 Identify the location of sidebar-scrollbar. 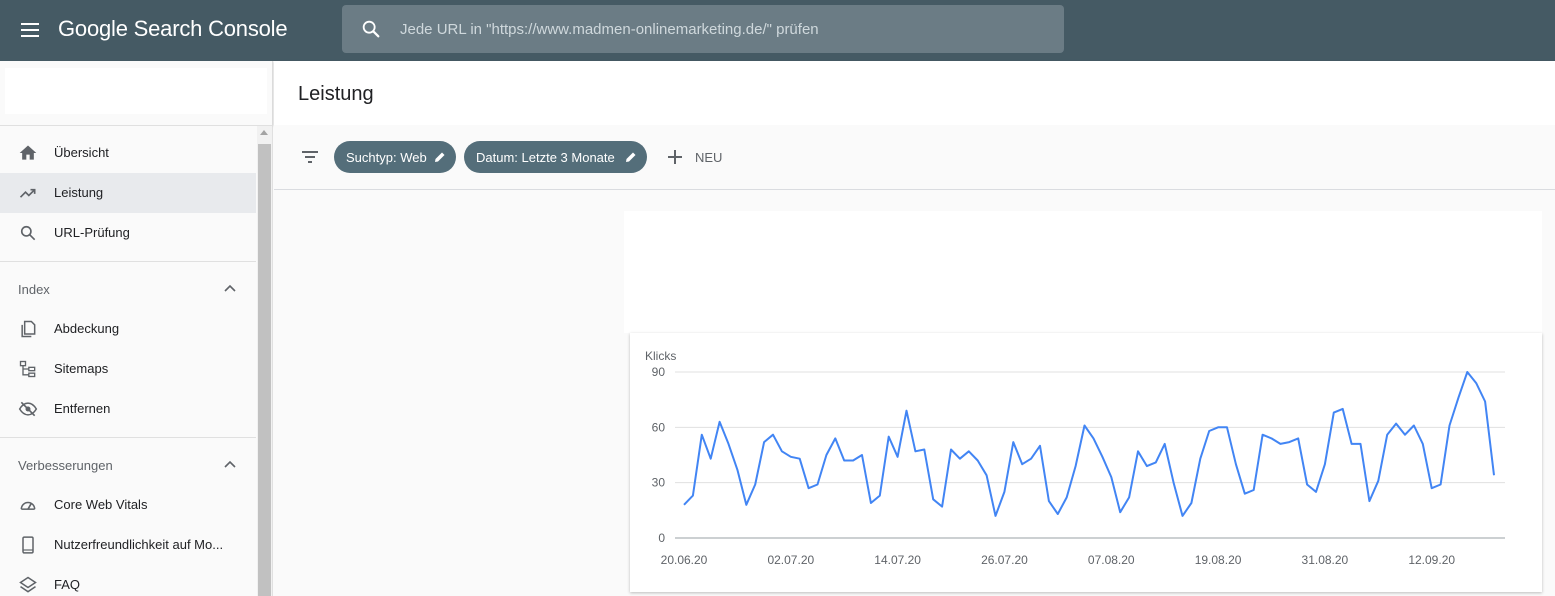
(264, 361).